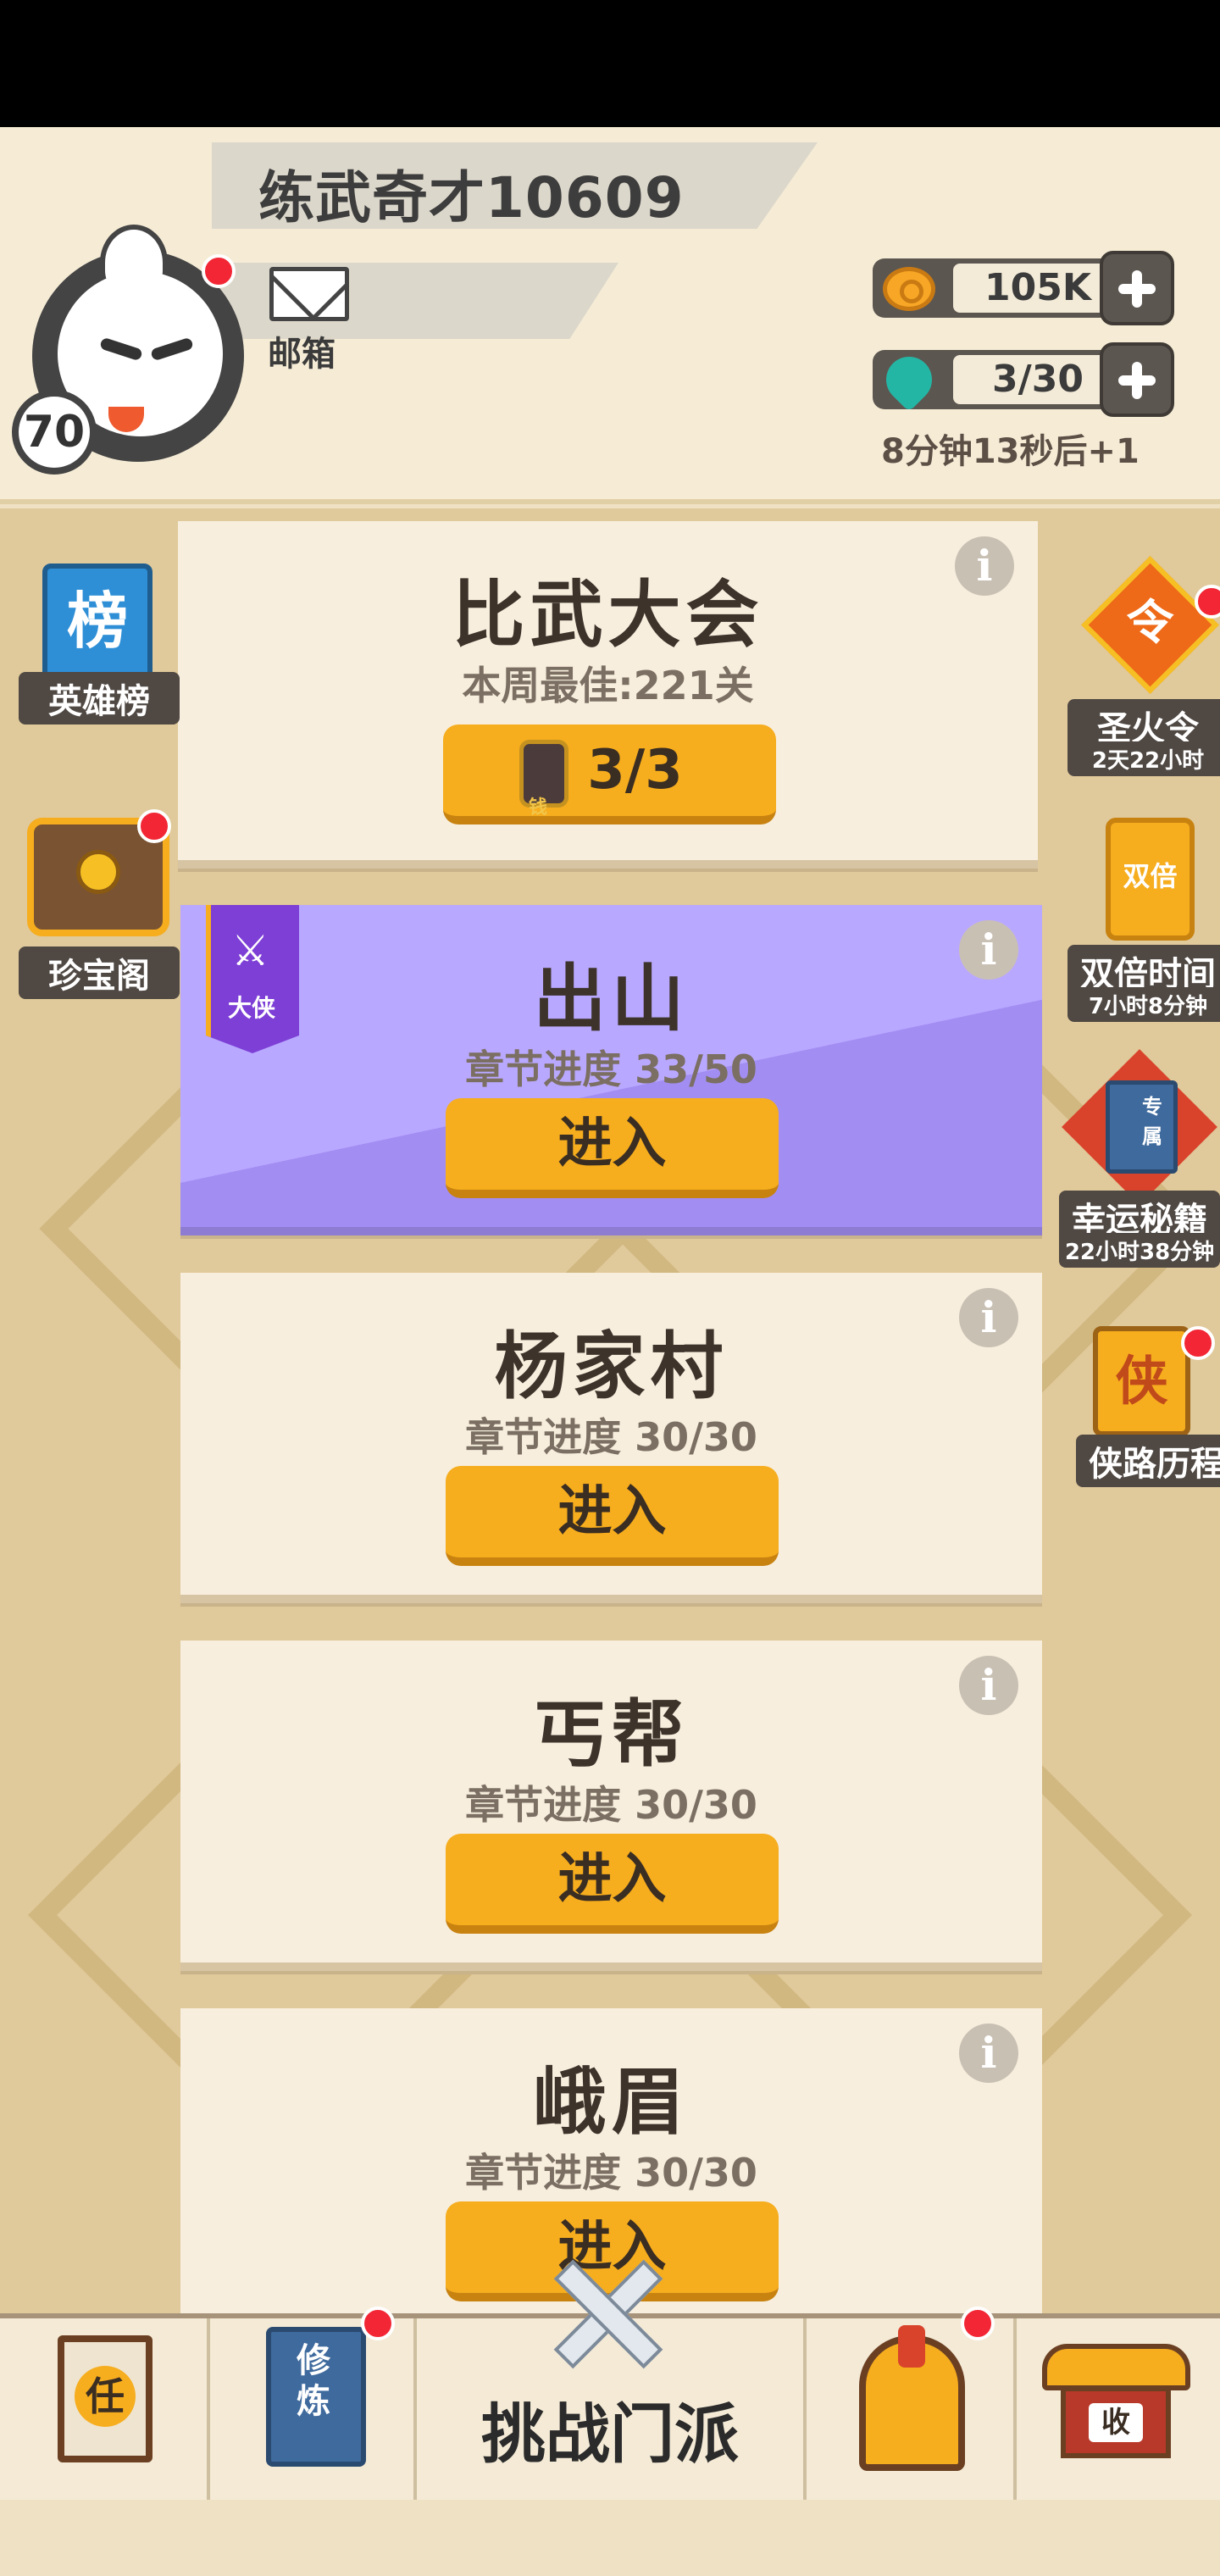 The image size is (1220, 2576). I want to click on training-book-icon: 修炼, so click(316, 2397).